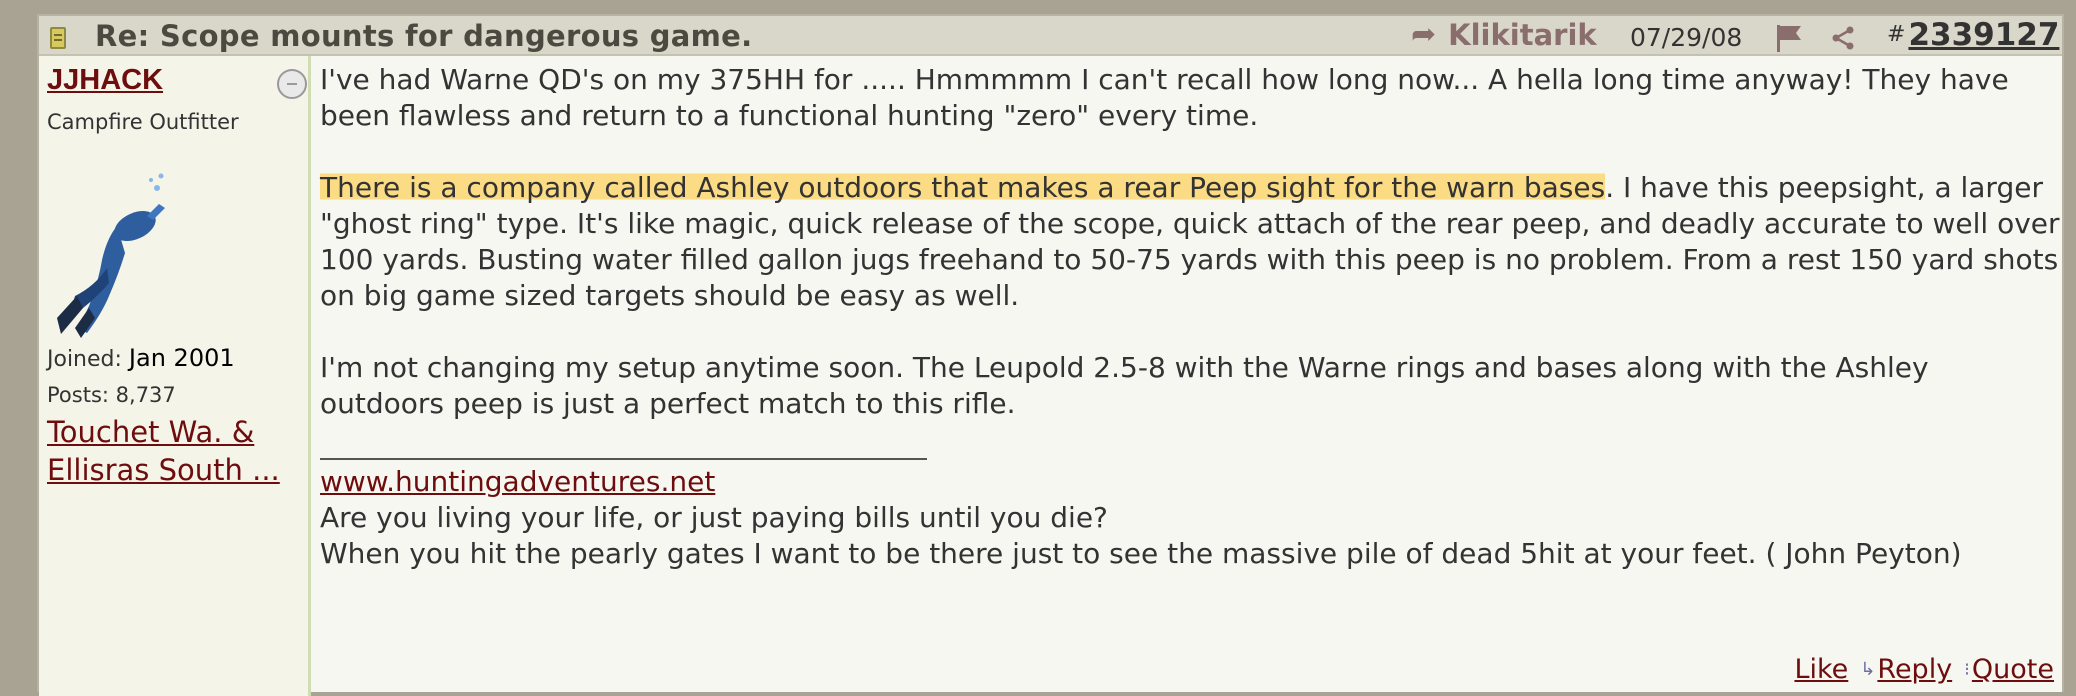 This screenshot has width=2076, height=696. I want to click on author-title: Campfire Outfitter, so click(143, 122).